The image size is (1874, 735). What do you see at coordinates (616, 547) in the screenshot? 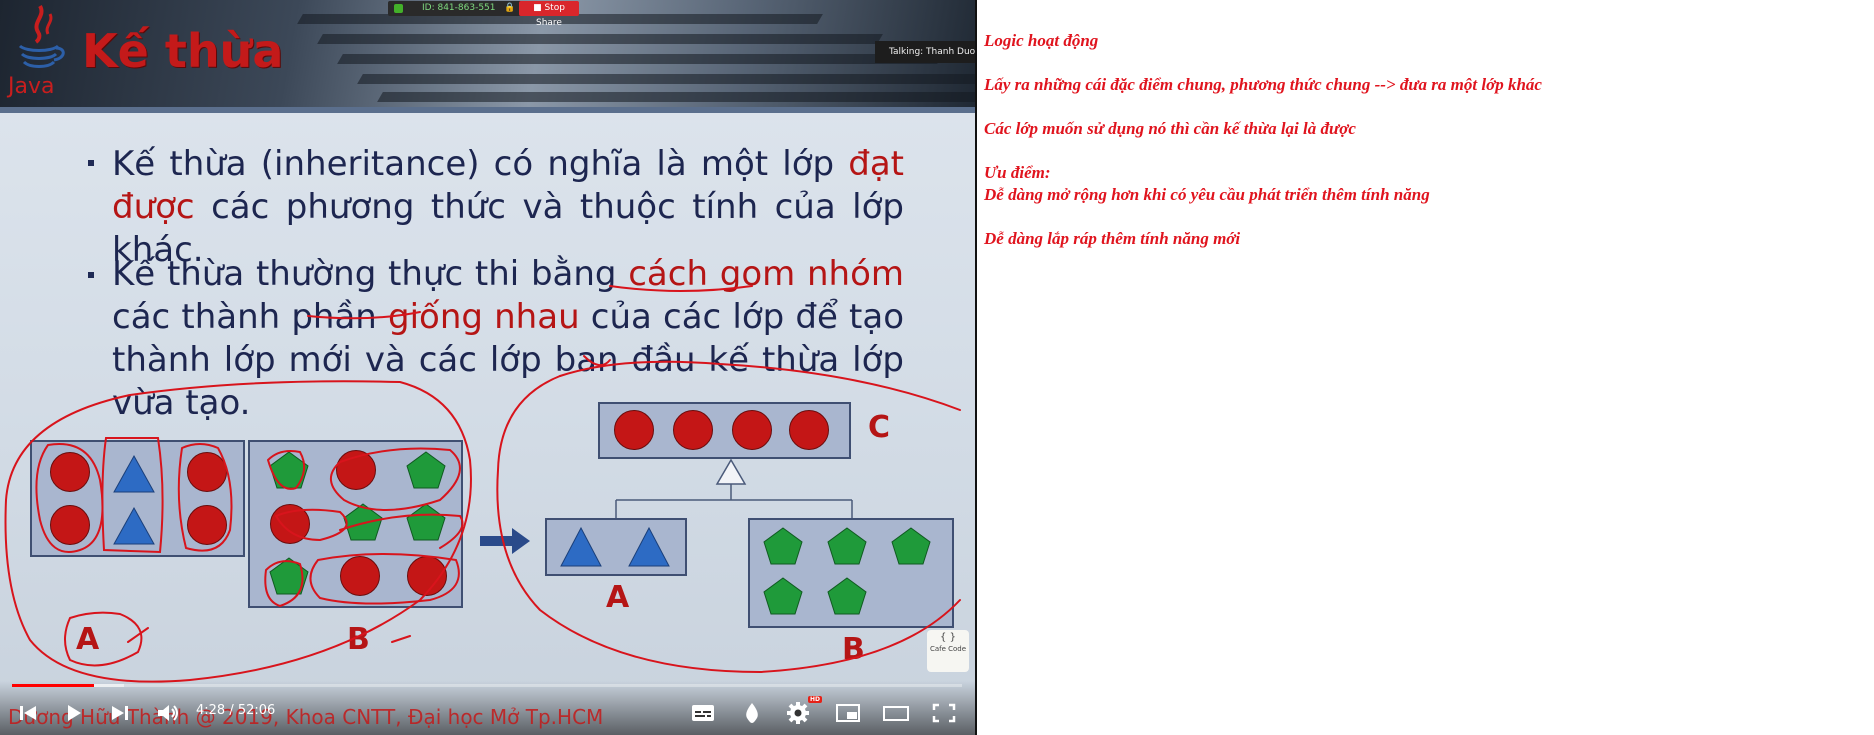
I see `class-a-derived-box` at bounding box center [616, 547].